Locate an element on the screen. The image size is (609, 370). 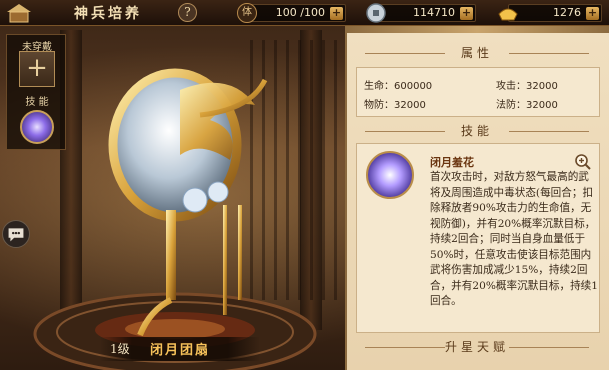
skill-header: 技能 is located at coordinates (477, 131).